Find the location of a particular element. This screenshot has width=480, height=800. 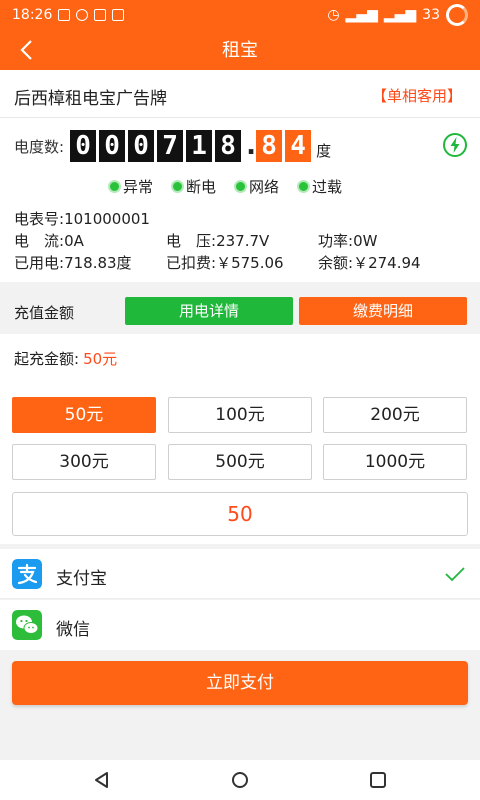

used-value: 718.83度 is located at coordinates (98, 263).